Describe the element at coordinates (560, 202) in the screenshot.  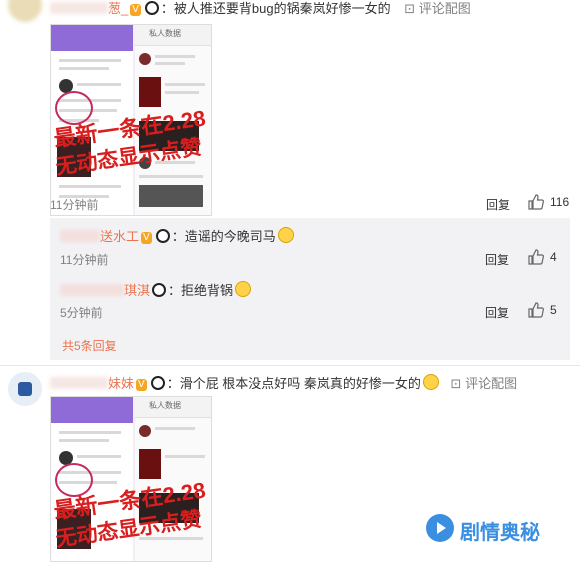
I see `like-count: 116` at that location.